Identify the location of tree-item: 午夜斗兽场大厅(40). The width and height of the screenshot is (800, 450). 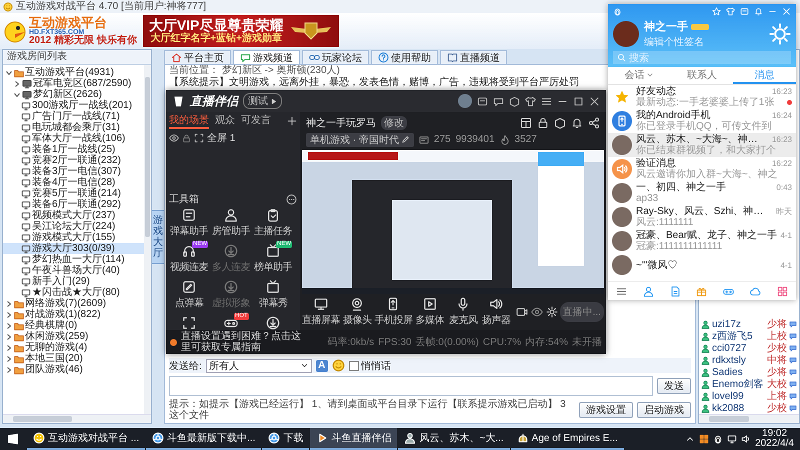
(73, 270).